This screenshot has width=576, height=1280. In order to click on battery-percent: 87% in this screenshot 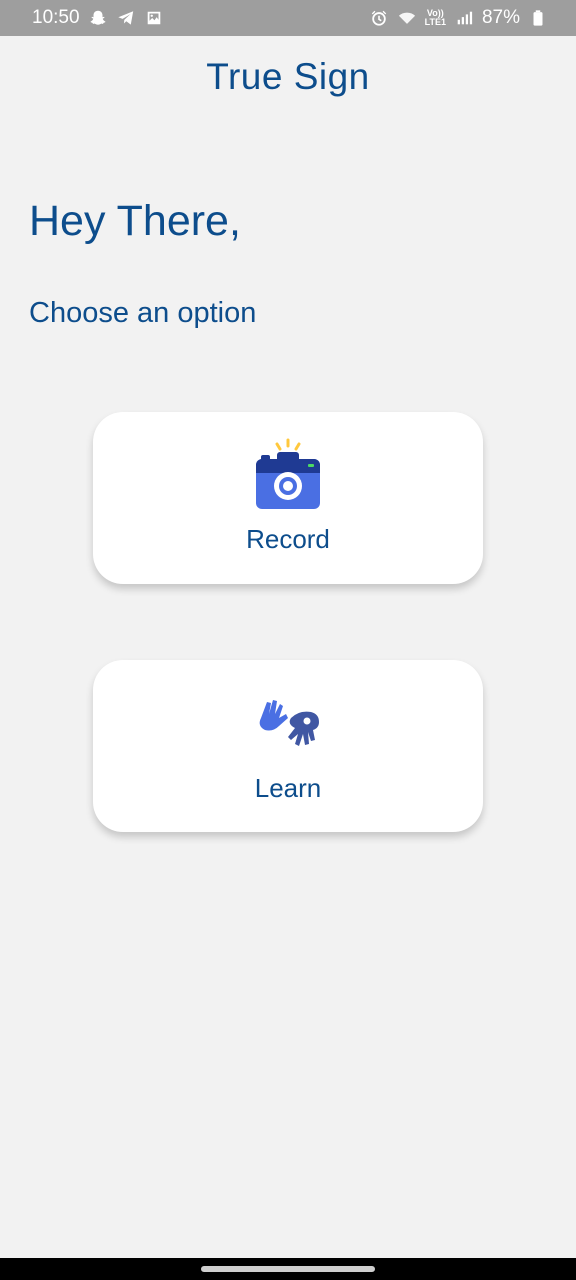, I will do `click(500, 17)`.